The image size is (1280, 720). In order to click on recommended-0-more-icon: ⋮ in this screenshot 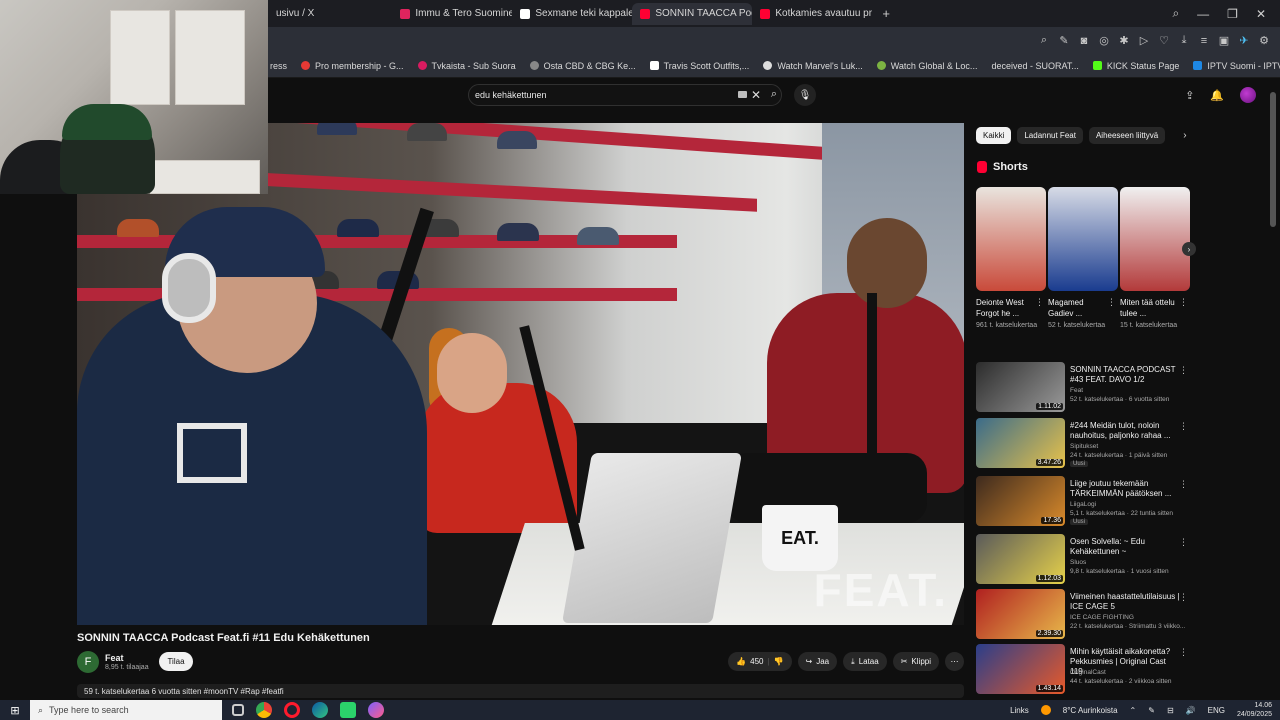, I will do `click(1183, 370)`.